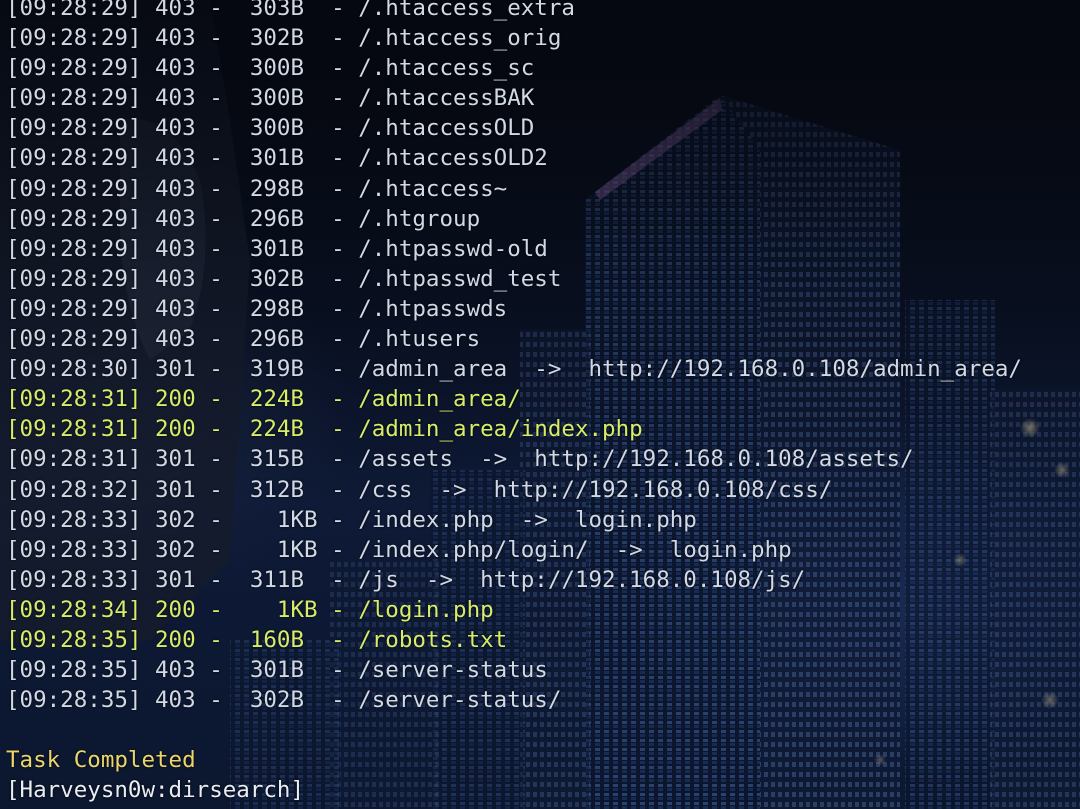 This screenshot has width=1080, height=809. Describe the element at coordinates (257, 639) in the screenshot. I see `terminal-line-success: [09:28:35] 200 - 160B - /robots.txt` at that location.